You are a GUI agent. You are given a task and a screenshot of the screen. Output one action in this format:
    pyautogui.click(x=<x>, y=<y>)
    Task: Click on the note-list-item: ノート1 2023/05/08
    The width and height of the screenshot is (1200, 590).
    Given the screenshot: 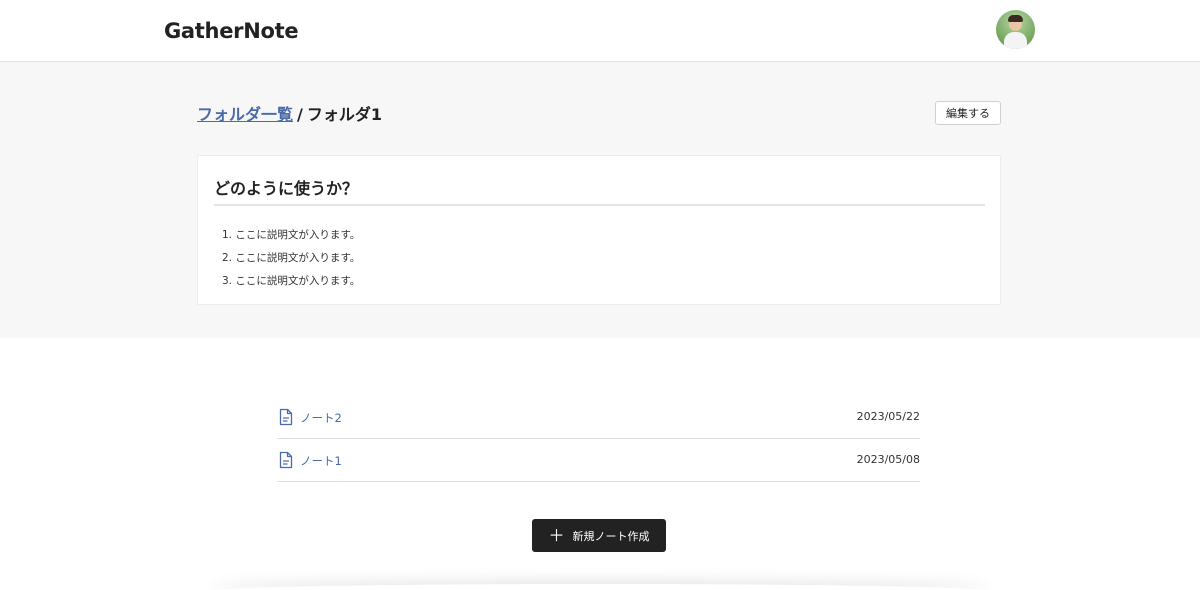 What is the action you would take?
    pyautogui.click(x=598, y=460)
    